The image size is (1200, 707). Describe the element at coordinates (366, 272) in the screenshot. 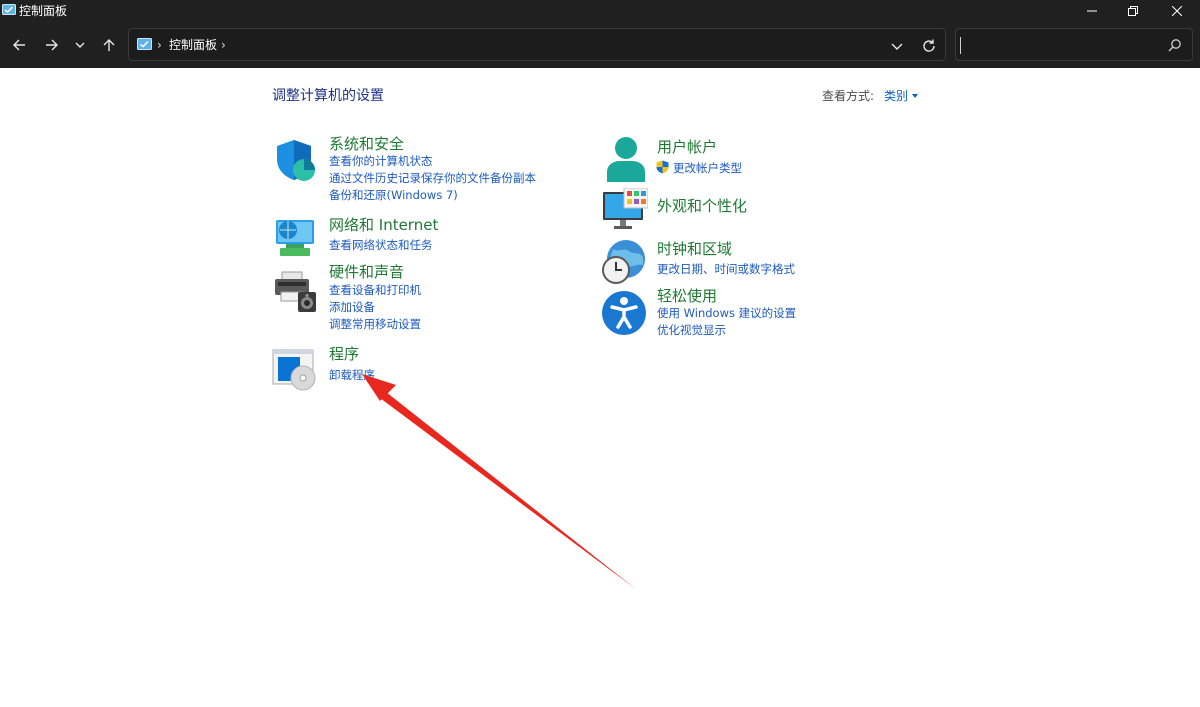

I see `category-hardware-sound-title: 硬件和声音` at that location.